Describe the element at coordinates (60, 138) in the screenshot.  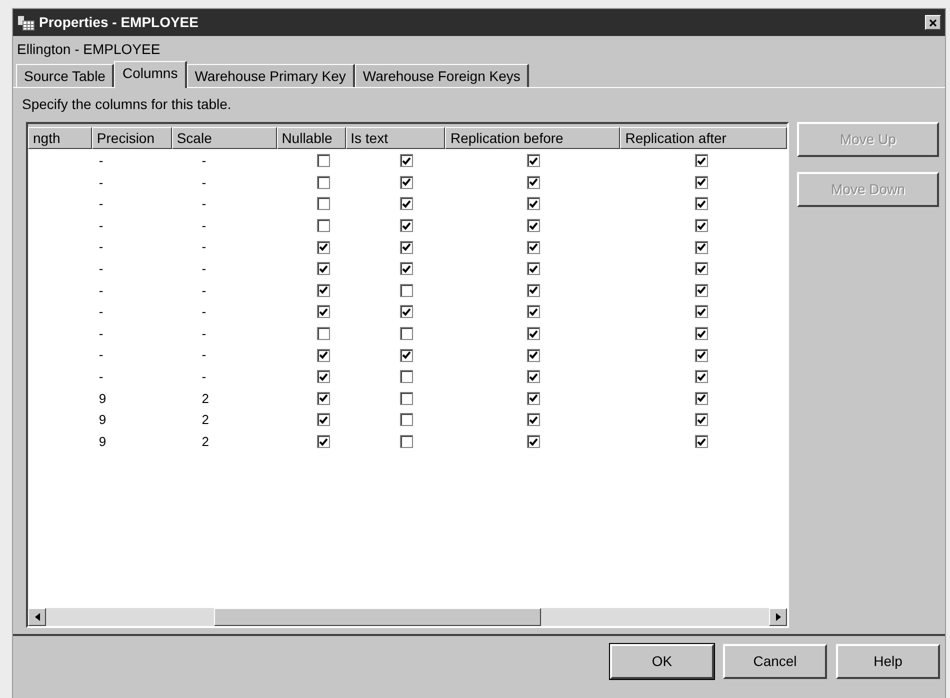
I see `column-header: ngth` at that location.